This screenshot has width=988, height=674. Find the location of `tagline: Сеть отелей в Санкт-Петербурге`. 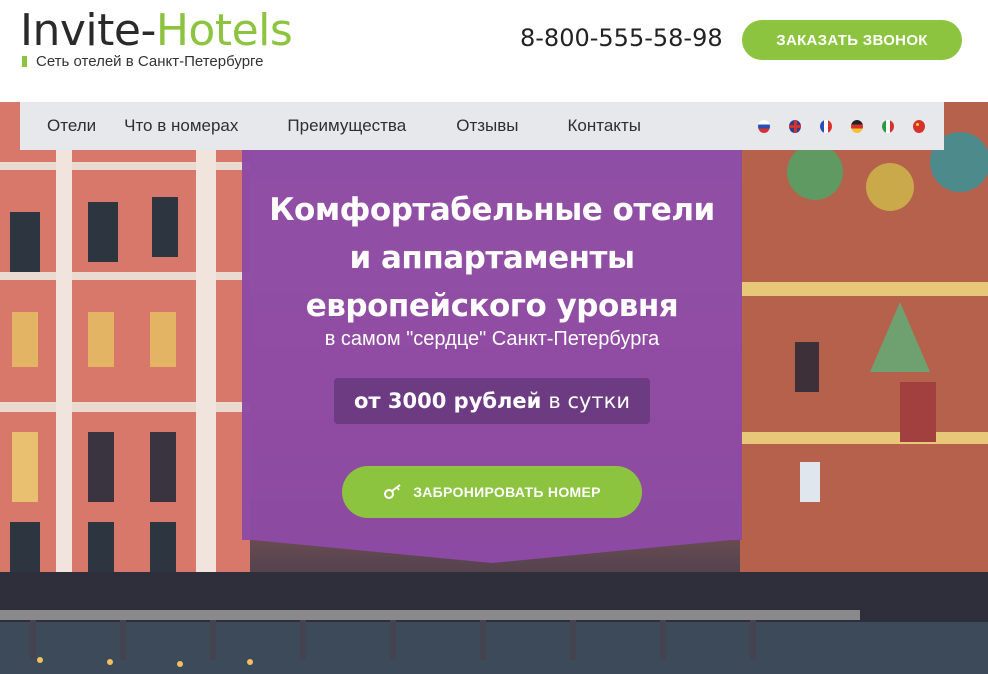

tagline: Сеть отелей в Санкт-Петербурге is located at coordinates (143, 61).